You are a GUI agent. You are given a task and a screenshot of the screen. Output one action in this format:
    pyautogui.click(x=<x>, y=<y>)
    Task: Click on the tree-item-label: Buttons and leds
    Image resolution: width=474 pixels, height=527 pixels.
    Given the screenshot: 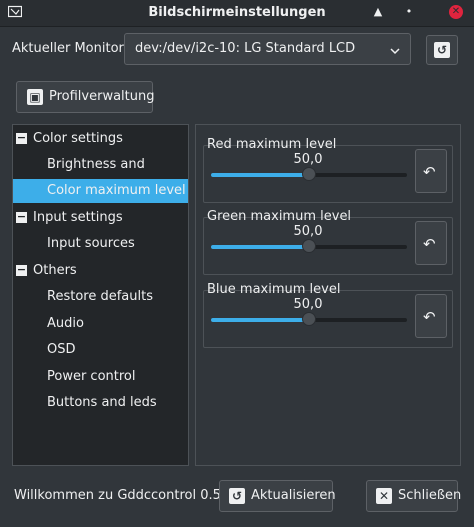 What is the action you would take?
    pyautogui.click(x=102, y=402)
    